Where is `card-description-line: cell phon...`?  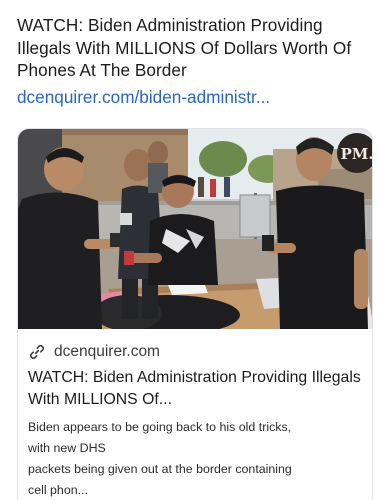
card-description-line: cell phon... is located at coordinates (58, 490).